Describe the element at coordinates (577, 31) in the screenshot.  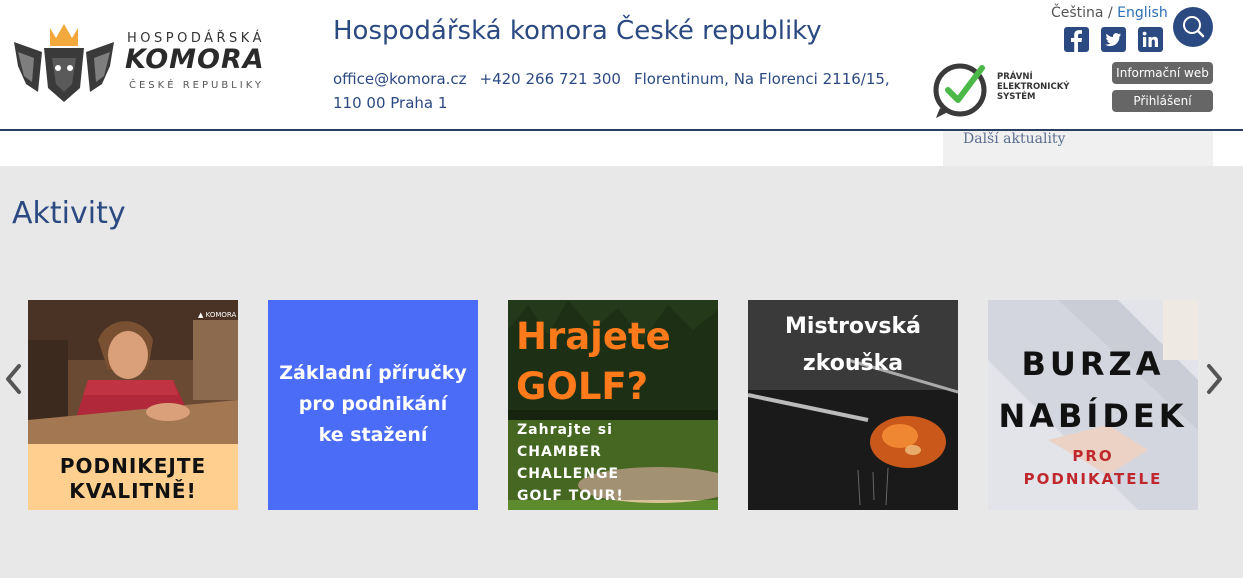
I see `page-title: Hospodářská komora České republiky` at that location.